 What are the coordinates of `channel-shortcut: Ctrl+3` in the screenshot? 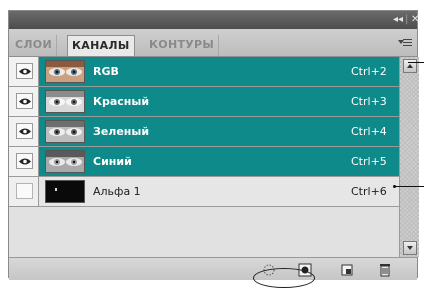 It's located at (369, 101).